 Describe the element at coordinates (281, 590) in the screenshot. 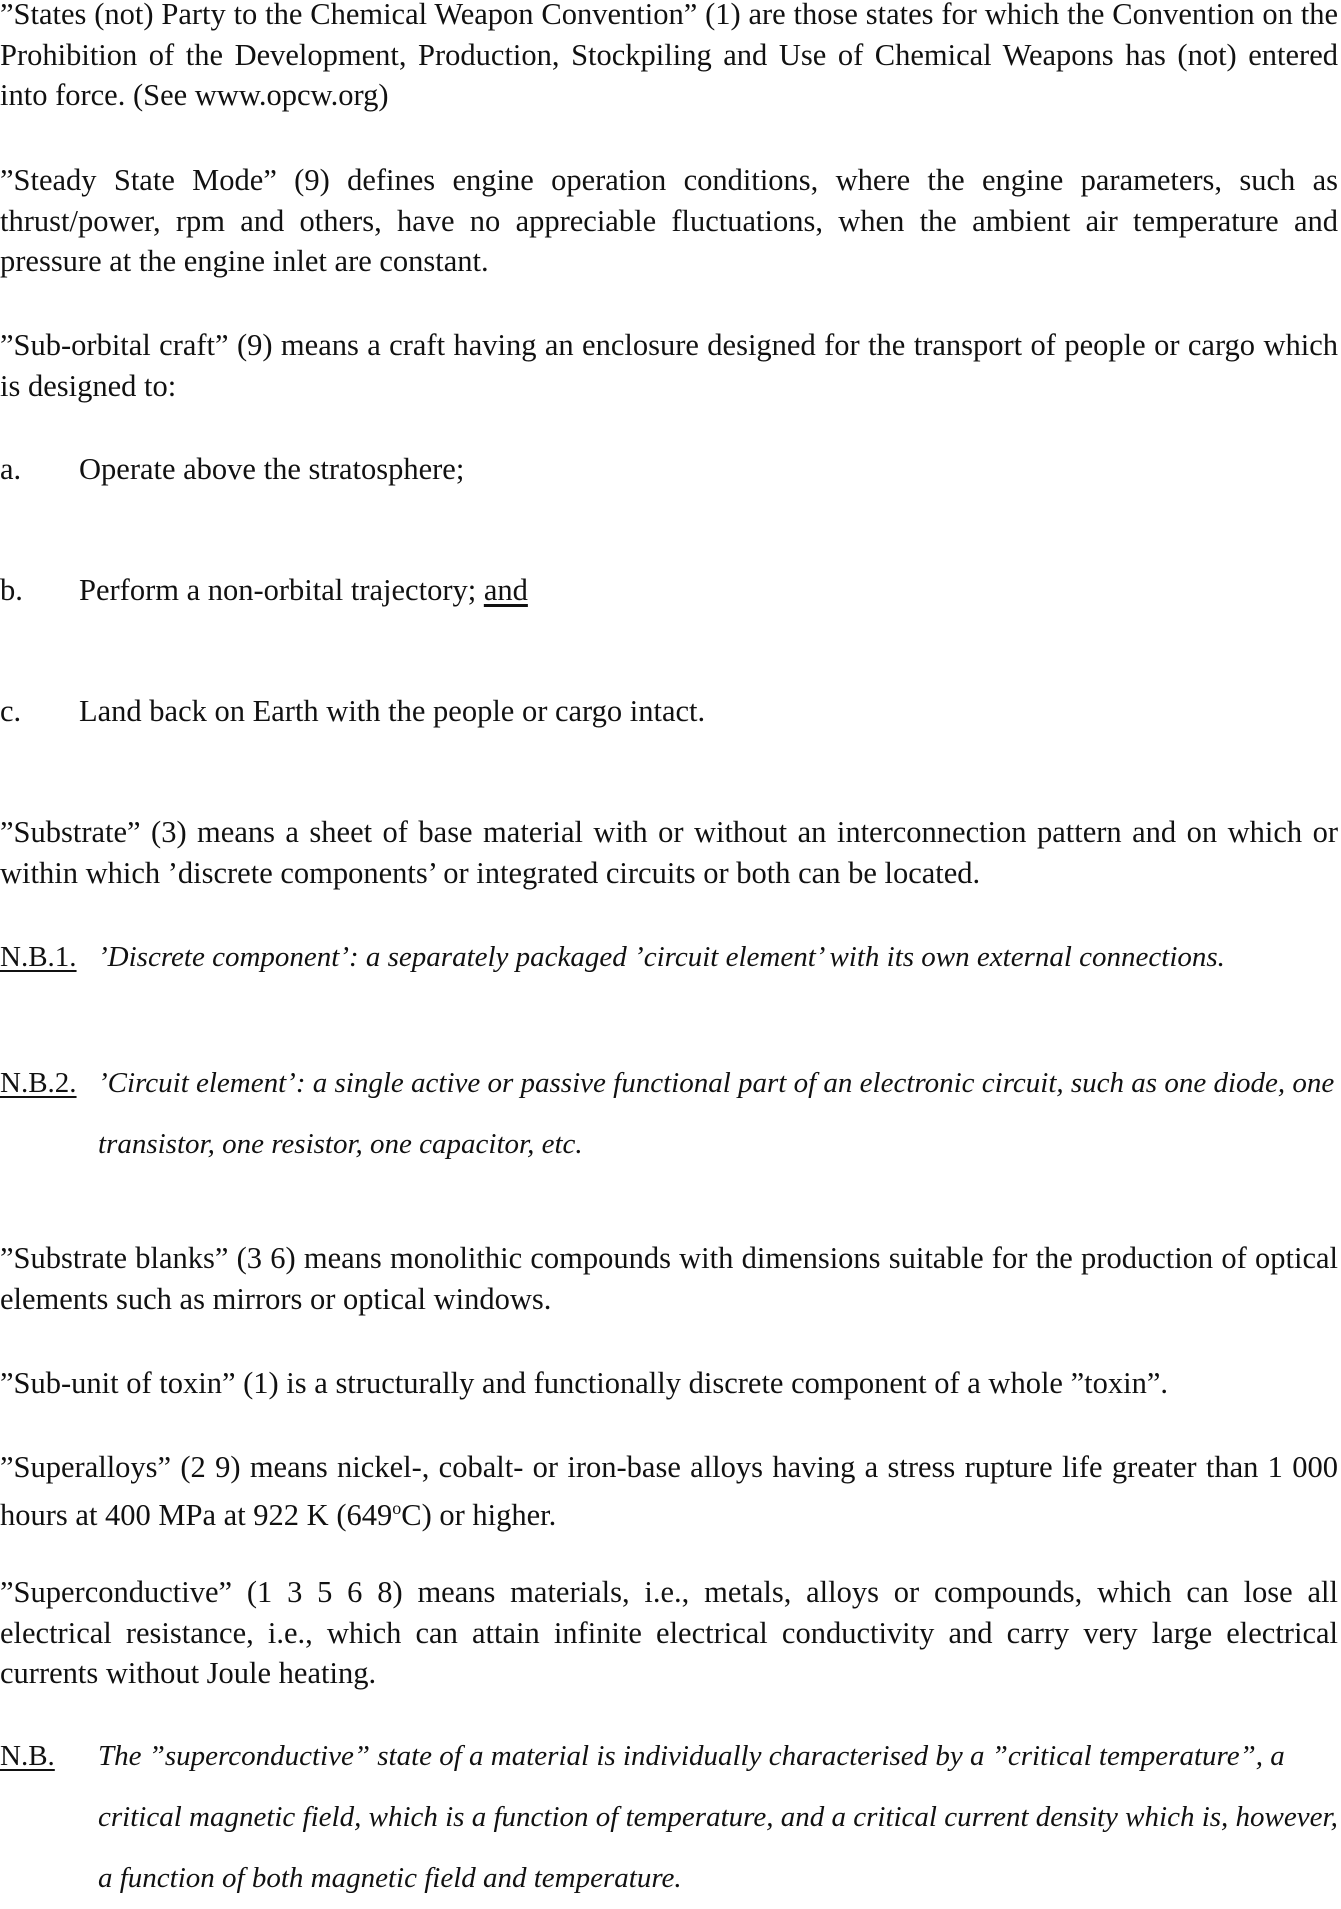

I see `list-item-text: Perform a non-orbital trajectory;` at that location.